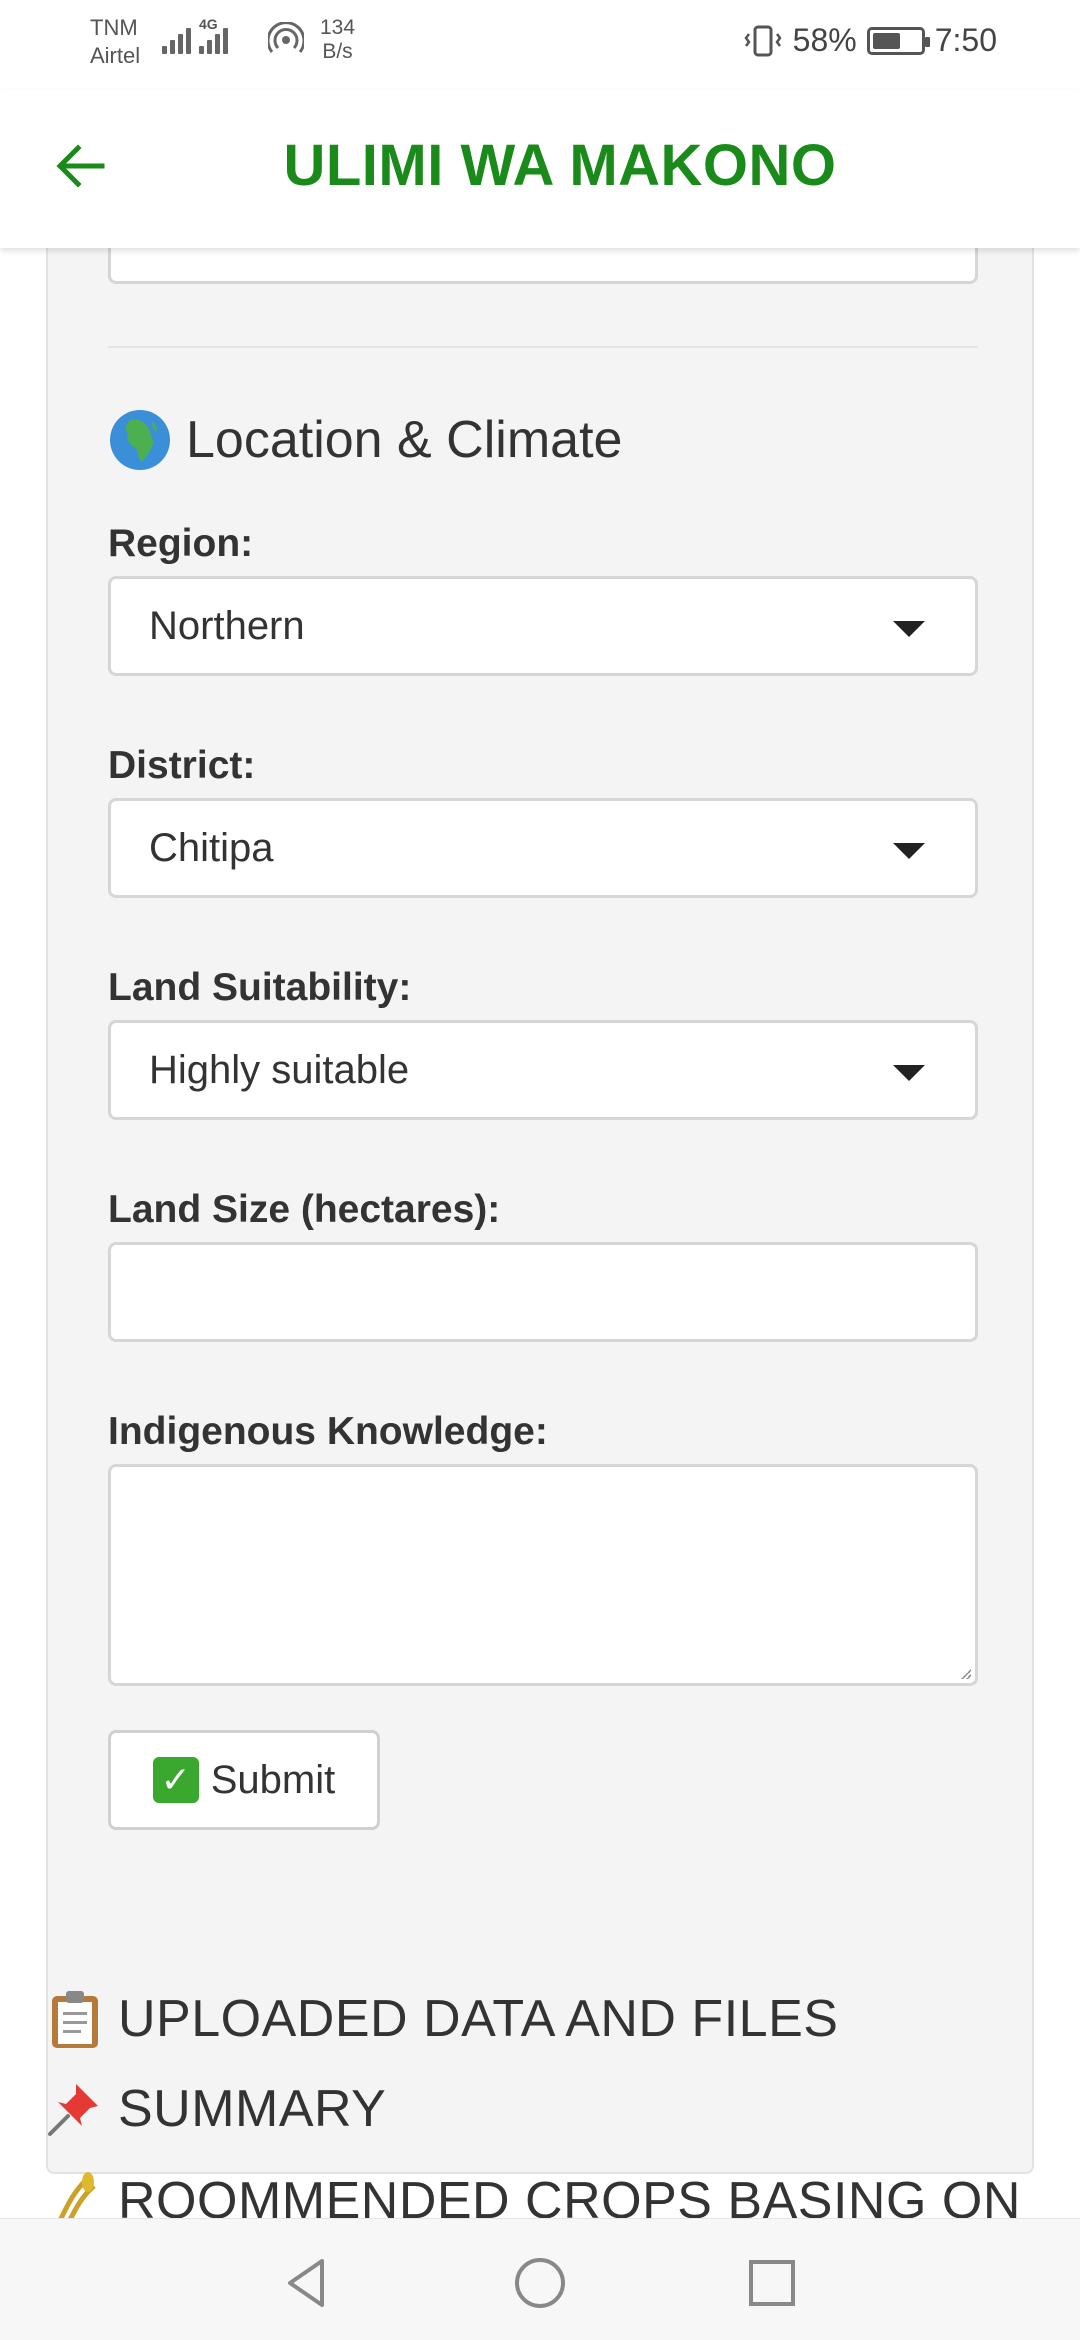  What do you see at coordinates (273, 1779) in the screenshot?
I see `submit-label: Submit` at bounding box center [273, 1779].